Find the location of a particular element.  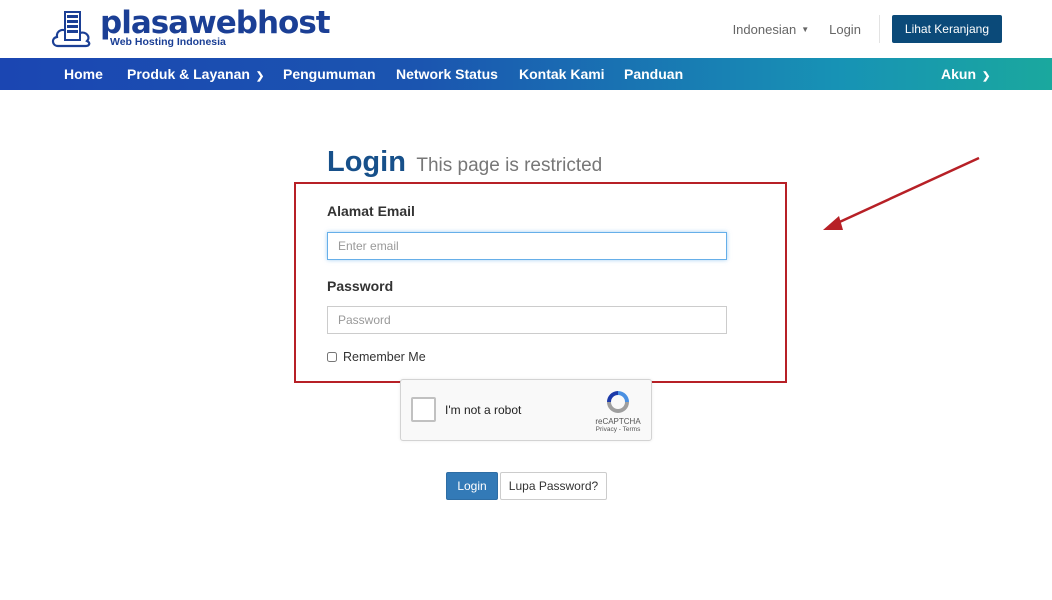

nav-contact: Kontak Kami is located at coordinates (562, 74).